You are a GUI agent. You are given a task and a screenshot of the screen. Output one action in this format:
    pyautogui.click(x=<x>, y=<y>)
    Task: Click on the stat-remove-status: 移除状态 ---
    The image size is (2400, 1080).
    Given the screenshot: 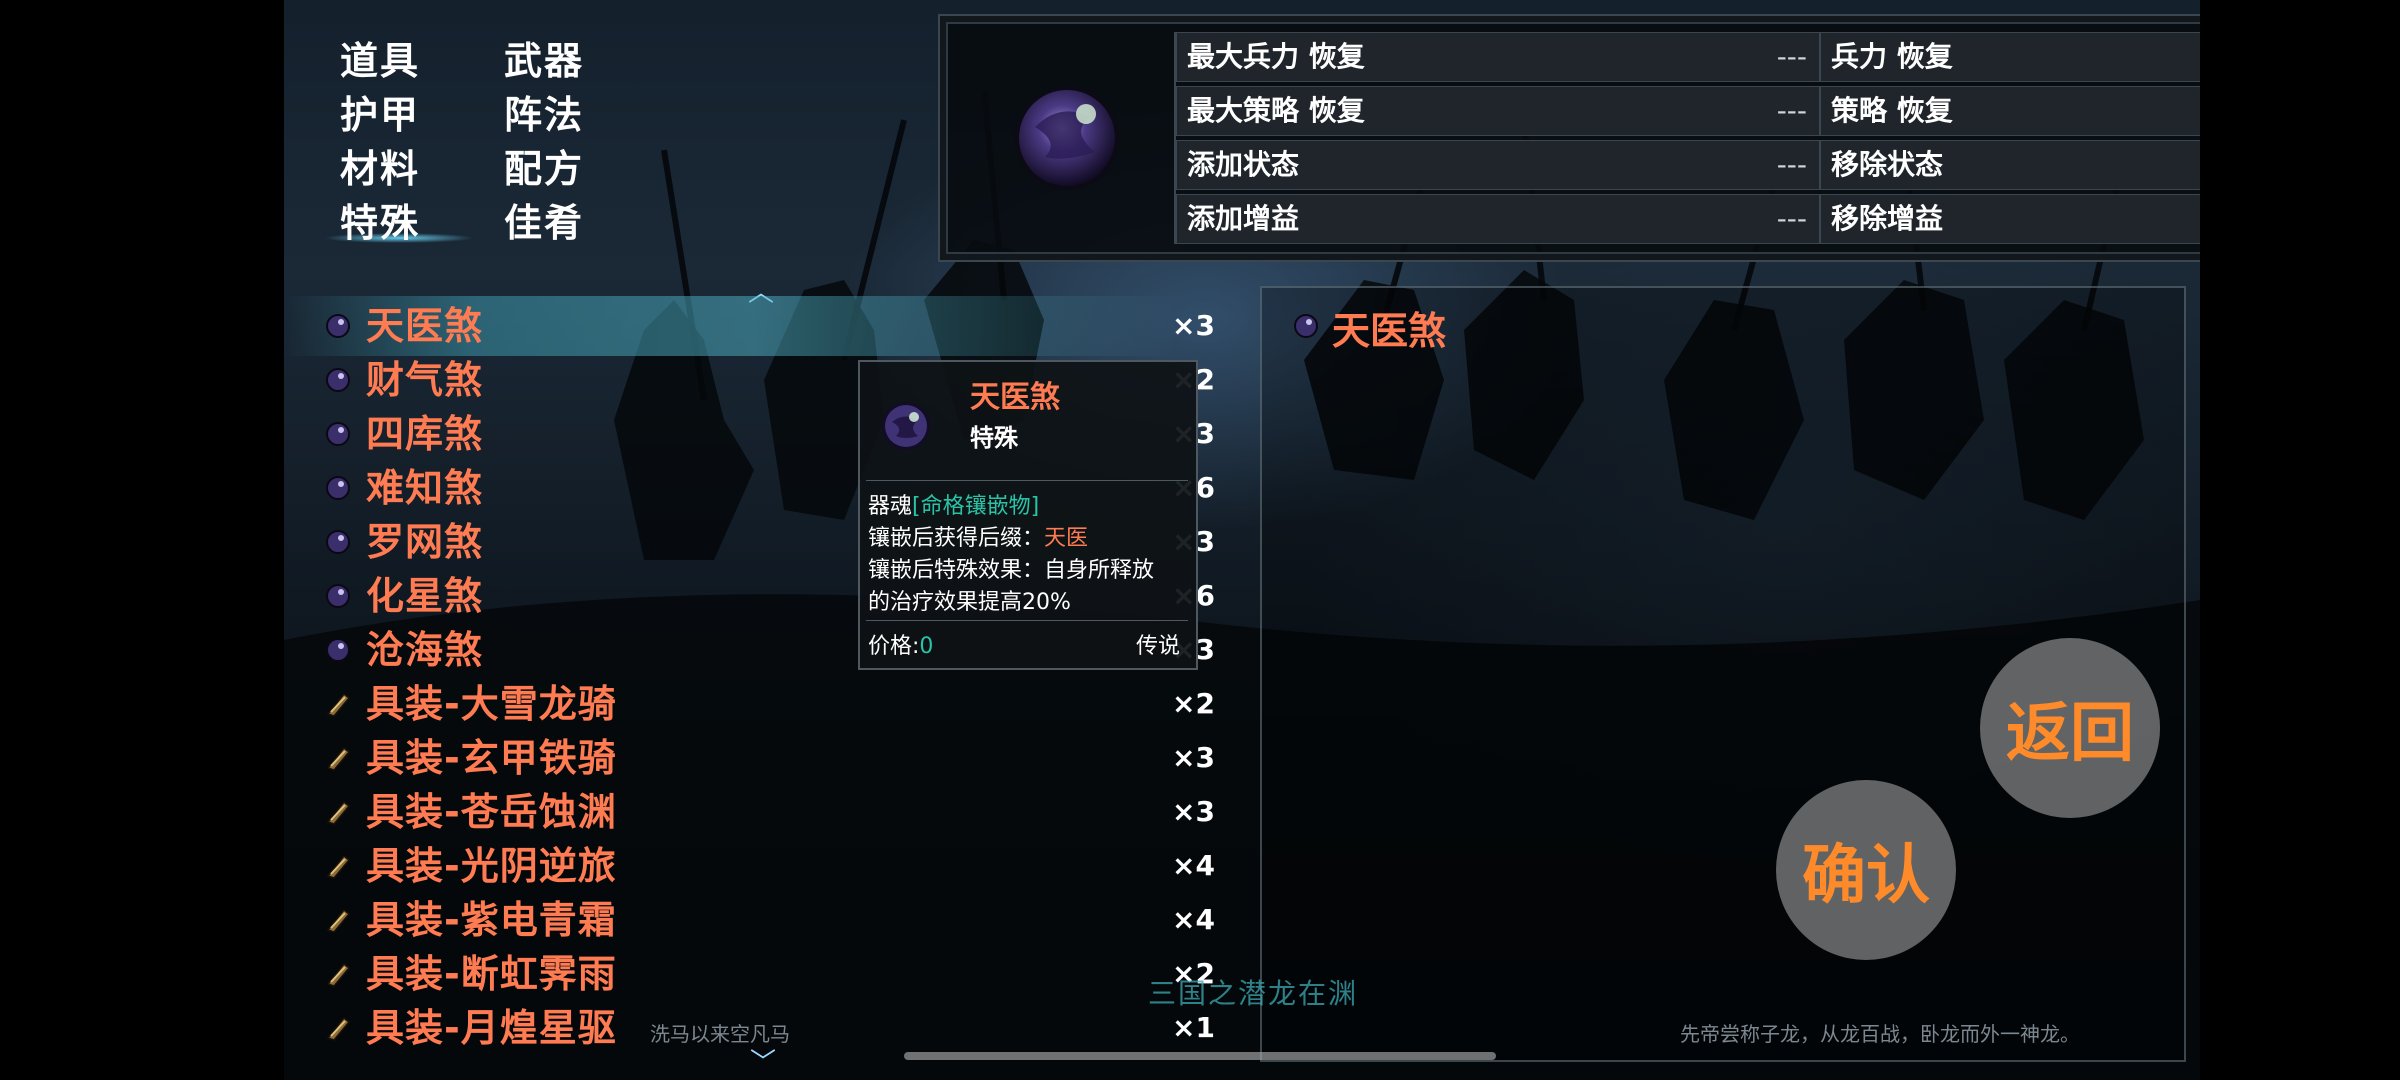 What is the action you would take?
    pyautogui.click(x=2010, y=165)
    